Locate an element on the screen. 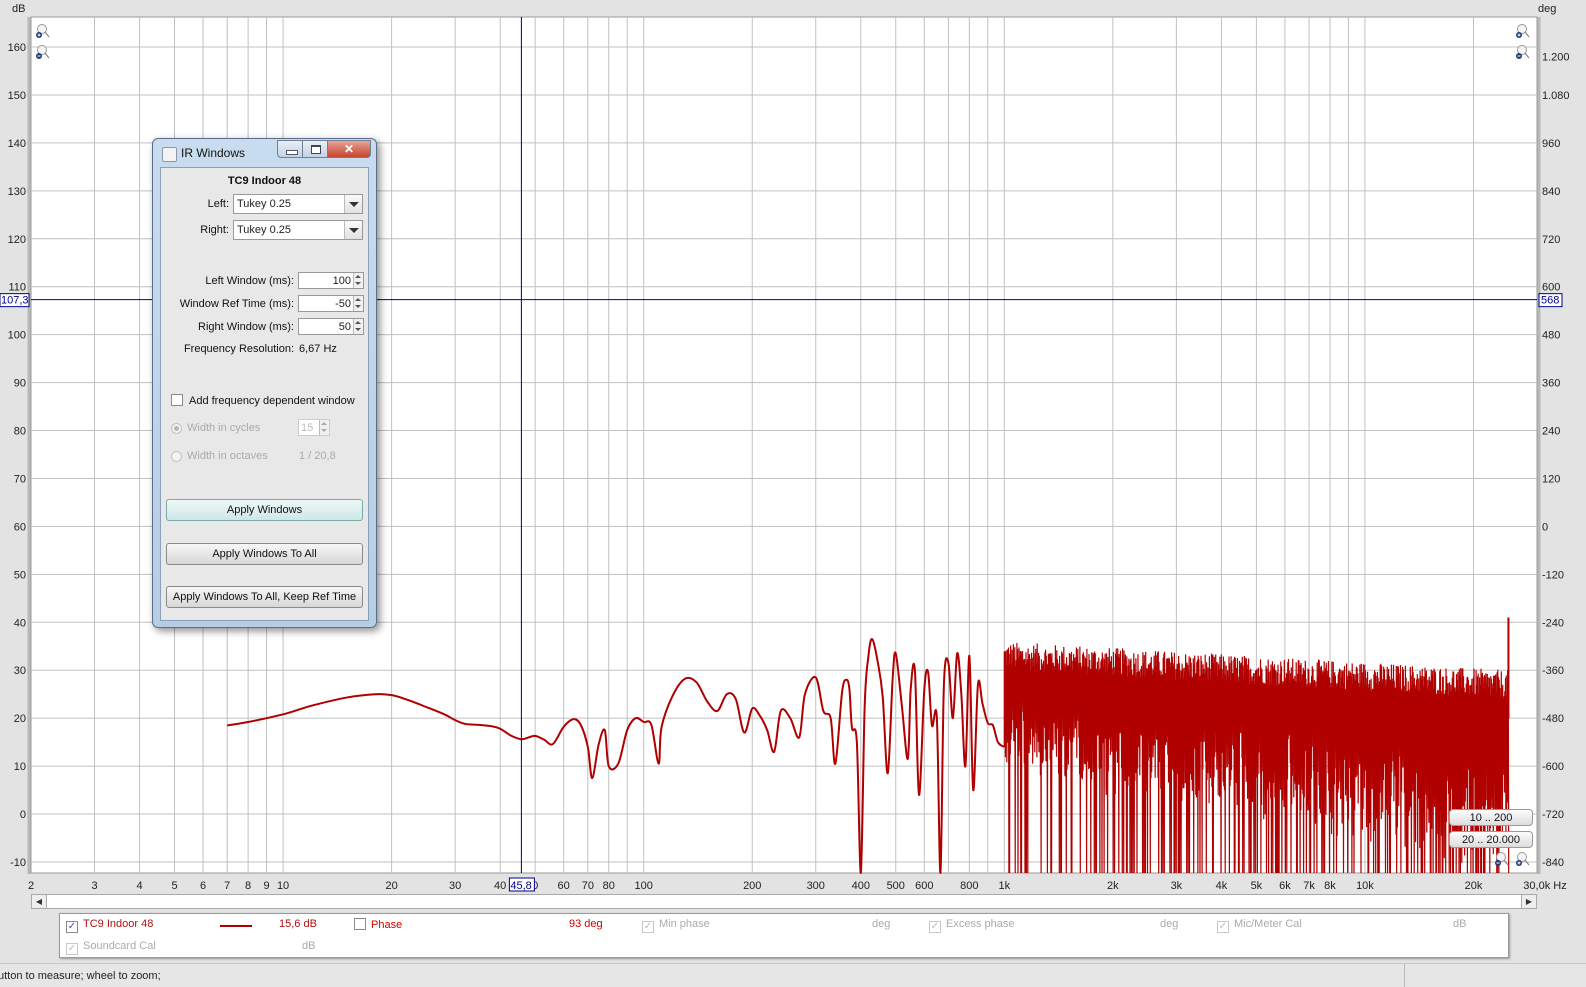  window-controls: ✕ is located at coordinates (324, 149).